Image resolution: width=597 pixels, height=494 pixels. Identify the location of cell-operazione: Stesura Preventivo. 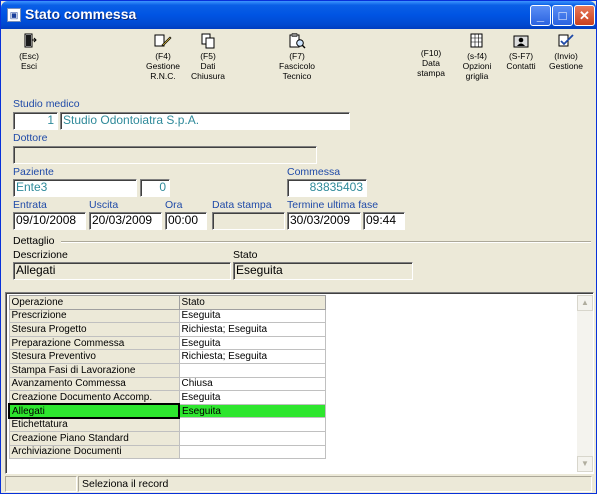
(94, 356).